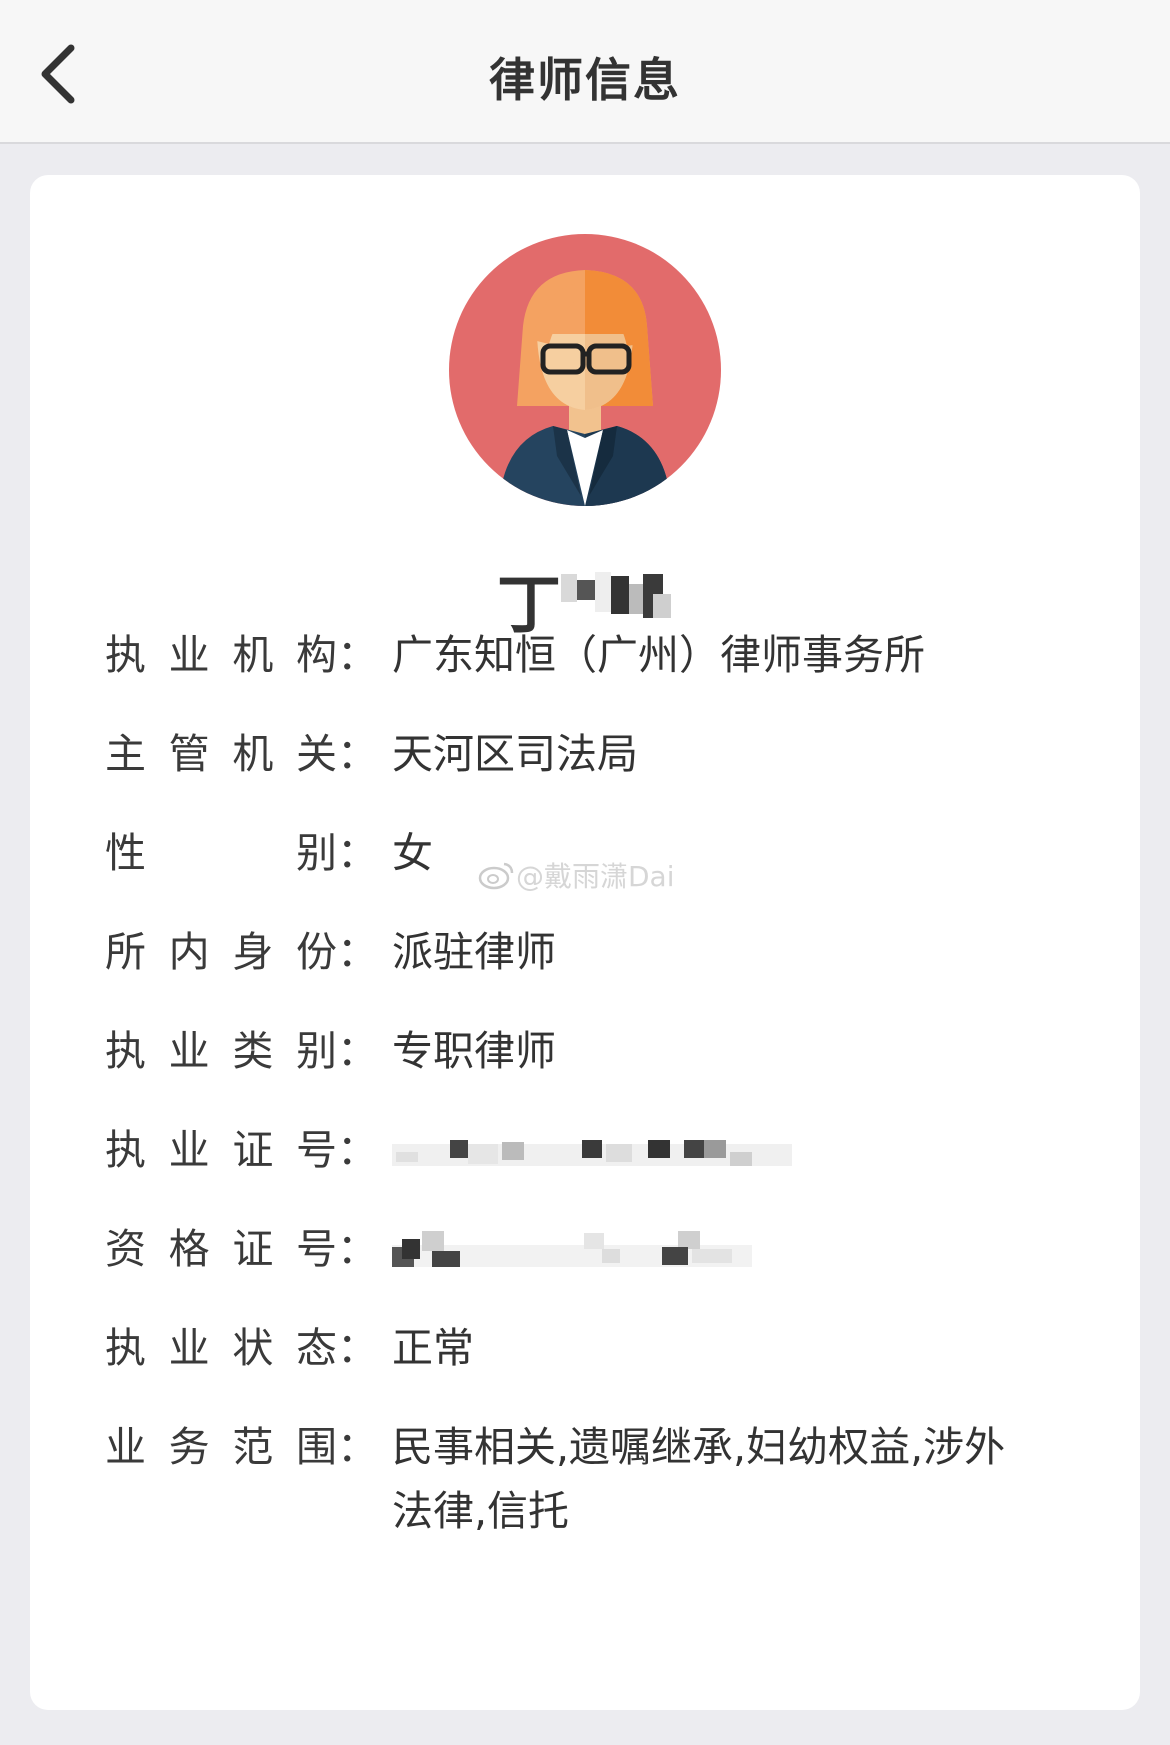  I want to click on field-row-authority: 主管机关 ： 天河区司法局, so click(600, 754).